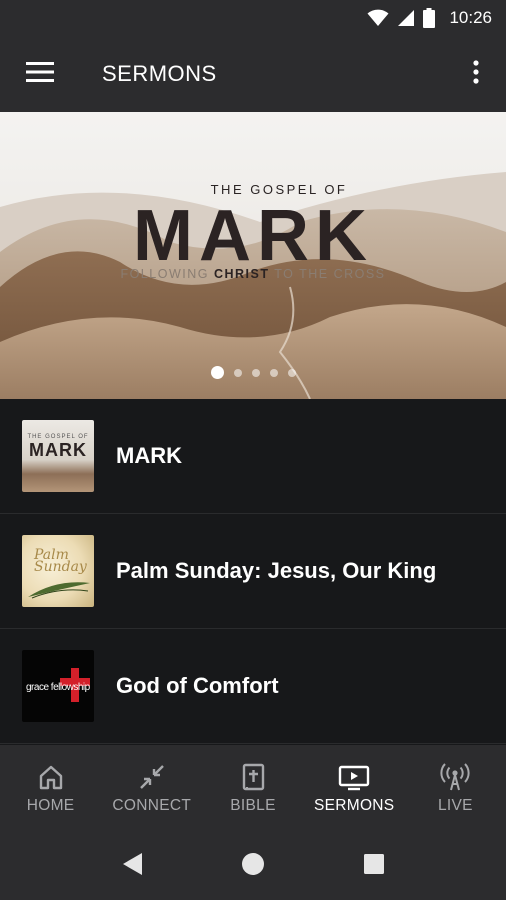  I want to click on nav-tab-live: LIVE, so click(455, 789).